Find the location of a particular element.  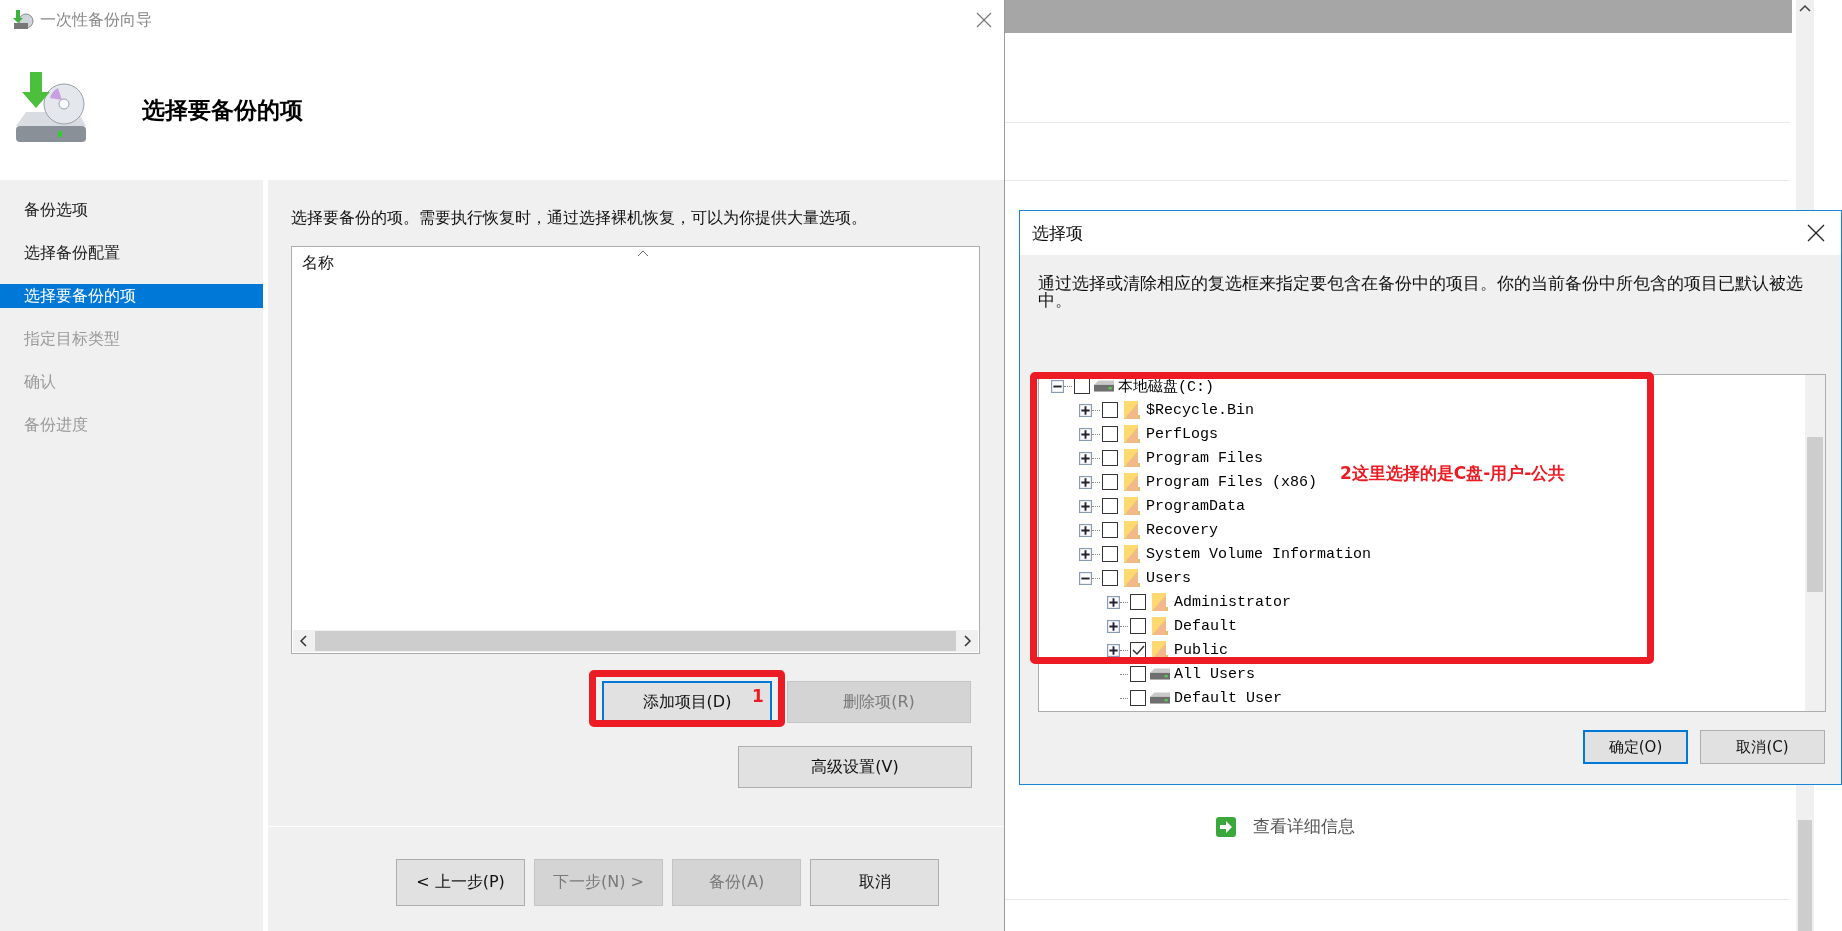

tree-item-label: Program Files (x86) is located at coordinates (1232, 482).